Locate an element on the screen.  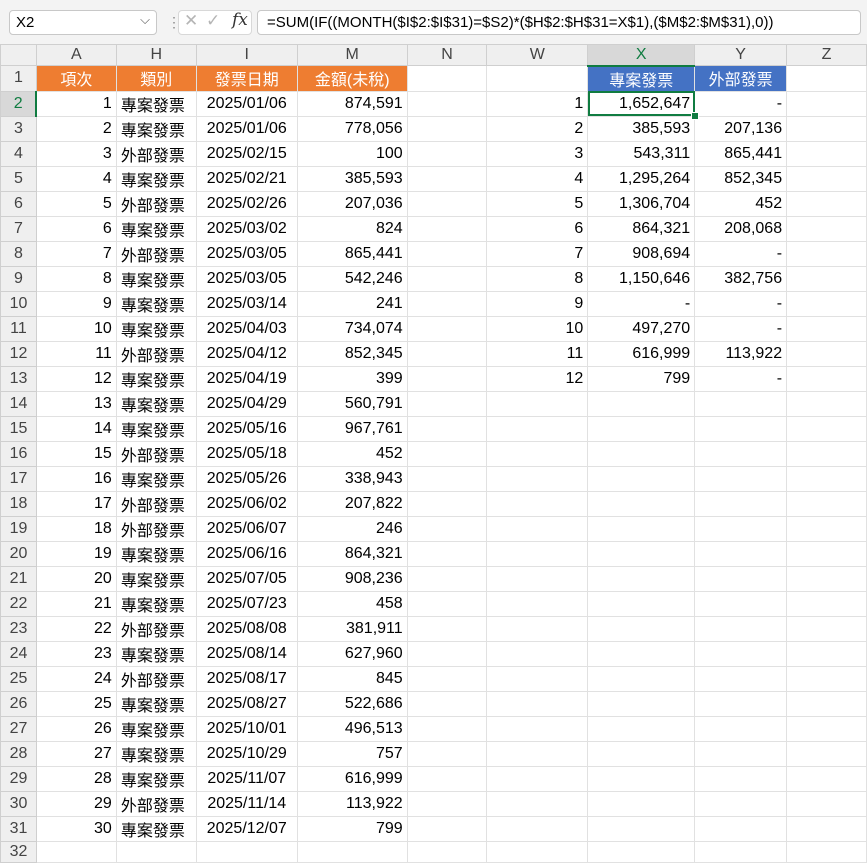
row-header: 5 is located at coordinates (18, 178).